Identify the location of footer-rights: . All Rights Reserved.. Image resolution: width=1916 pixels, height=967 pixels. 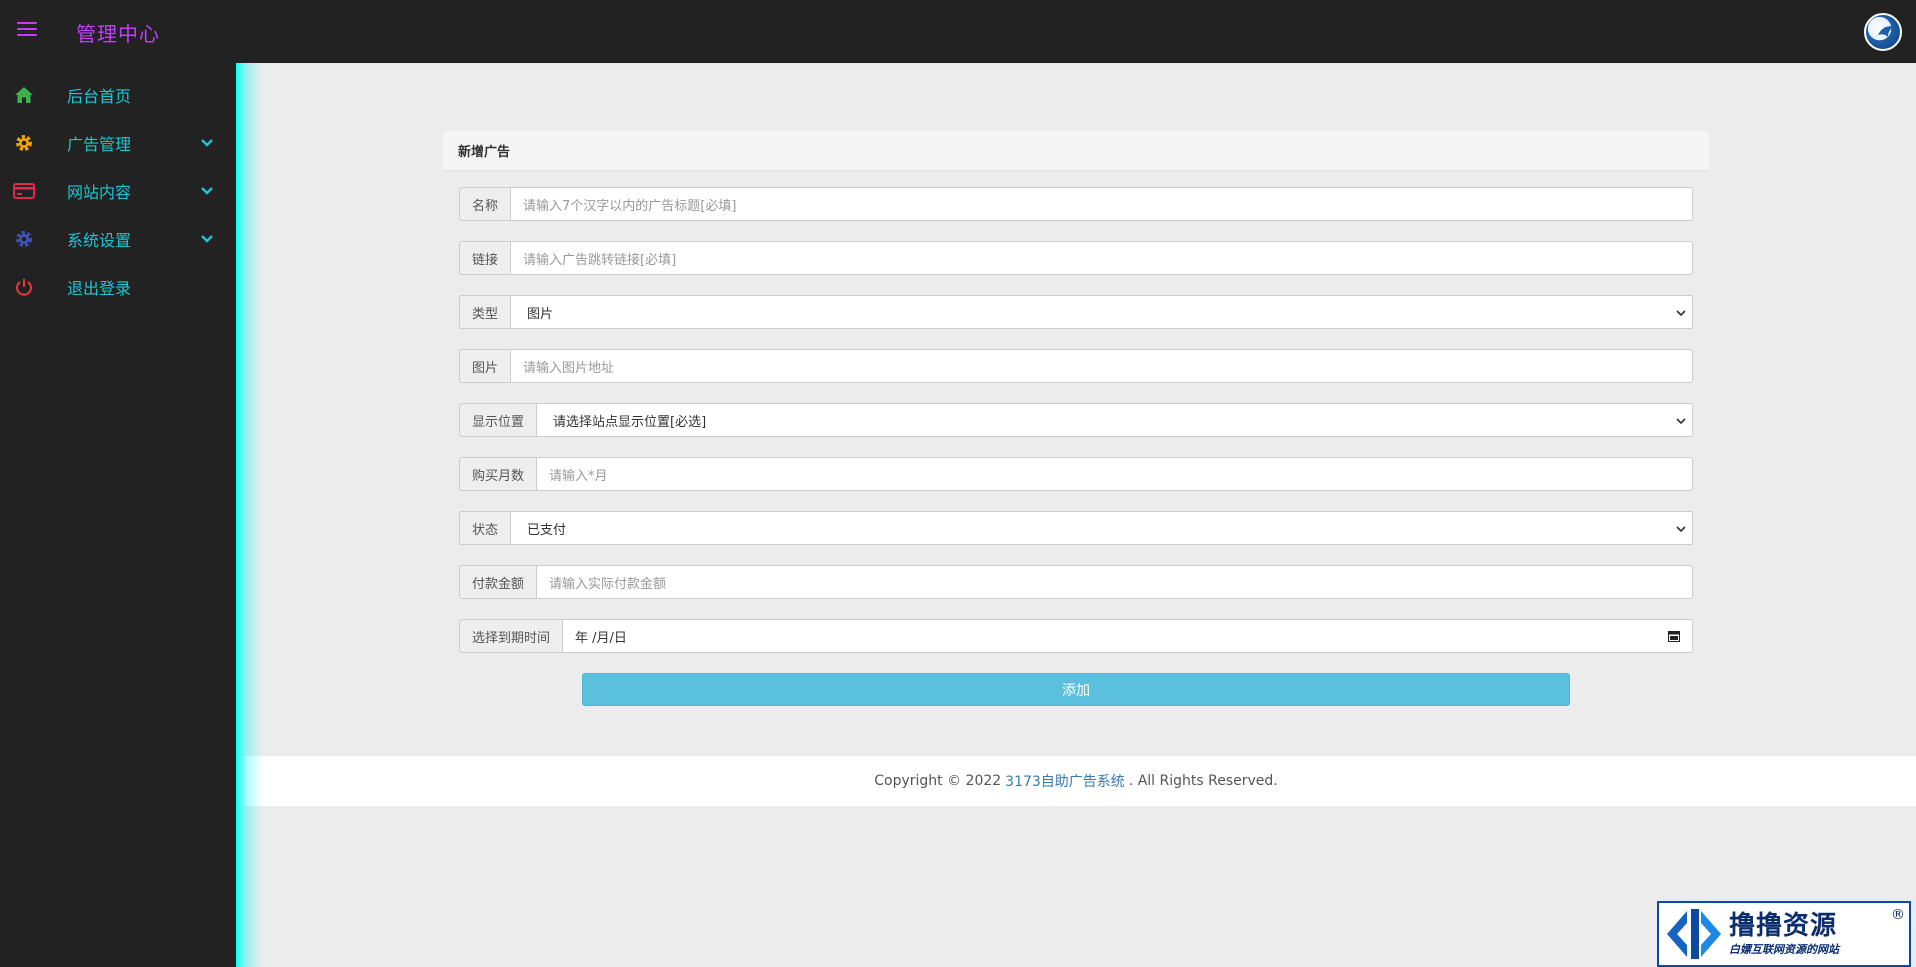
(1203, 781).